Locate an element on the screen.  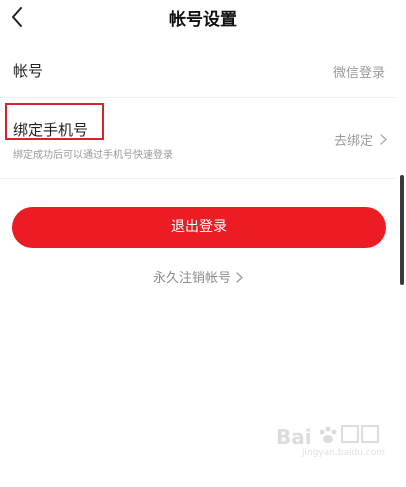
bind-phone-label: 绑定手机号 is located at coordinates (51, 130).